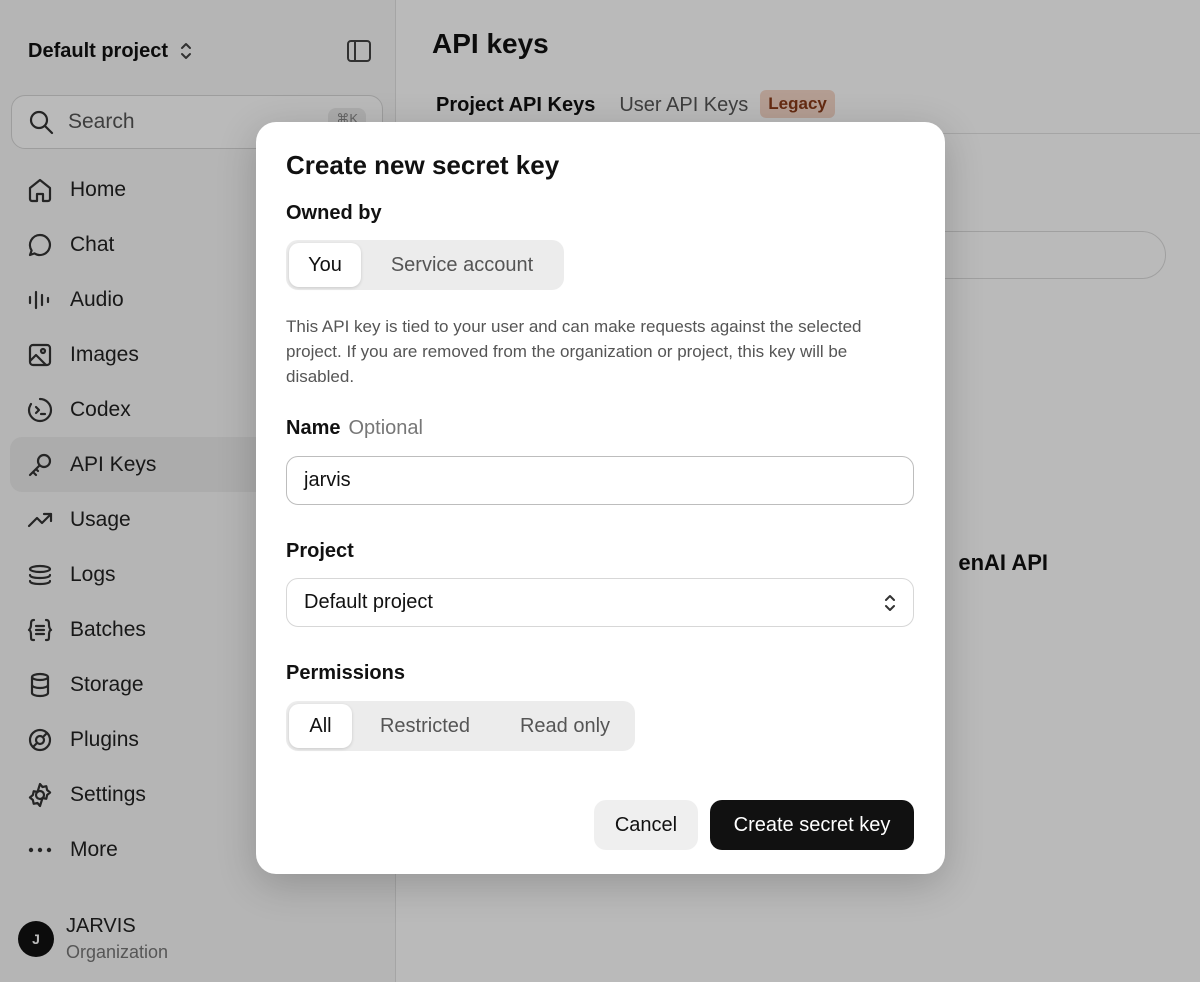 The width and height of the screenshot is (1200, 982). Describe the element at coordinates (600, 480) in the screenshot. I see `name-input: jarvis` at that location.